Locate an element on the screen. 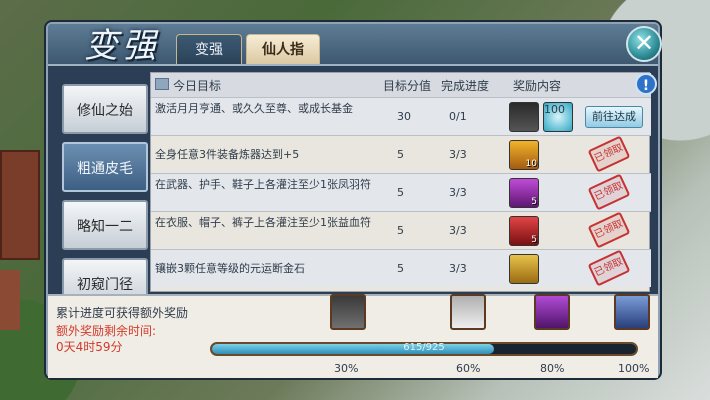  header-progress: 完成进度 is located at coordinates (465, 86).